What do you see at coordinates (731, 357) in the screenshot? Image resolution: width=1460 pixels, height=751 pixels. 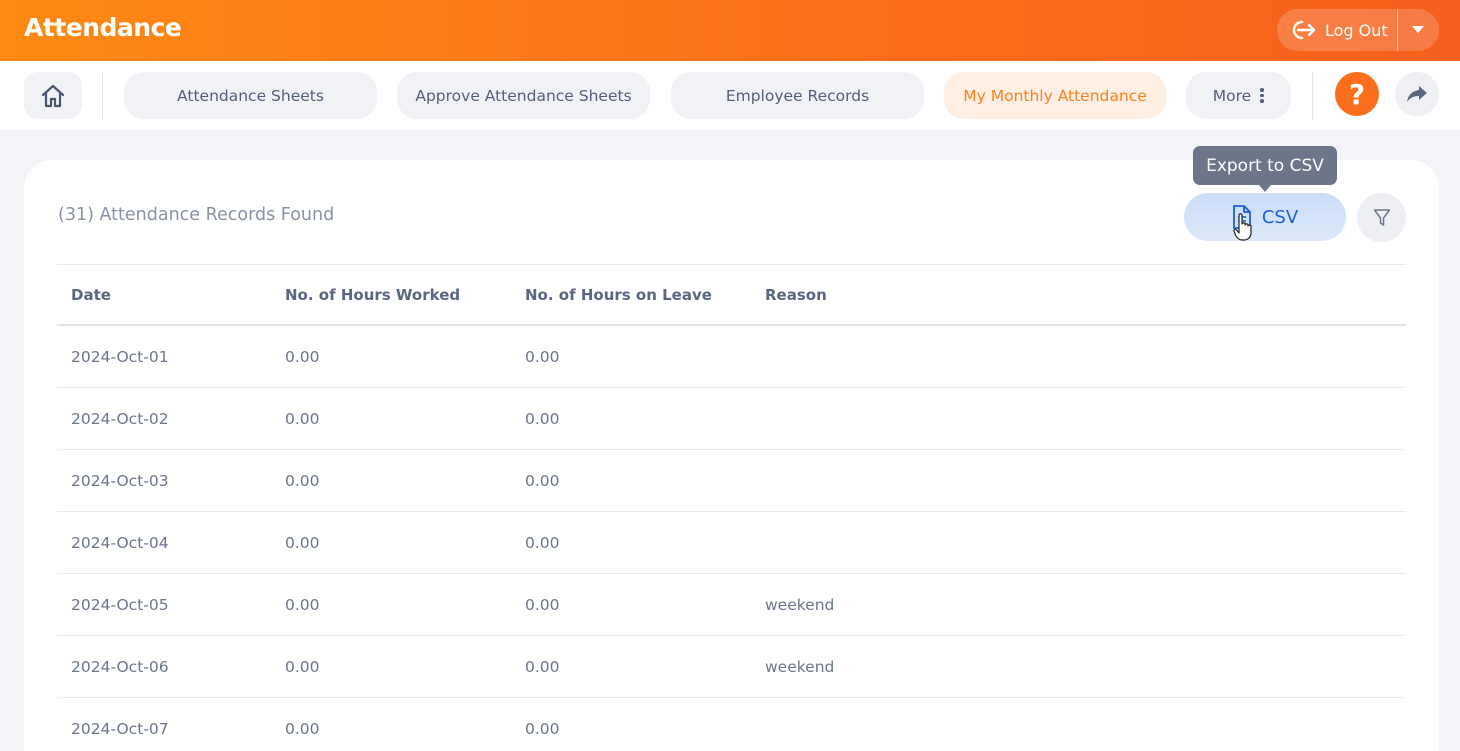 I see `table-row: 2024-Oct-01 0.00 0.00` at bounding box center [731, 357].